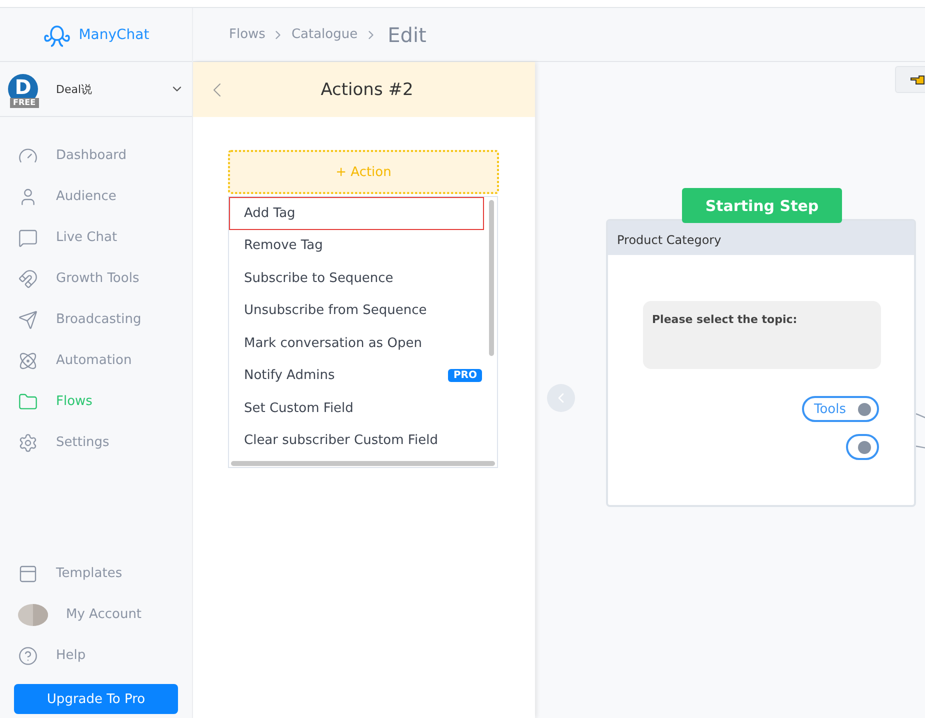 Image resolution: width=925 pixels, height=718 pixels. I want to click on message-bubble: Please select the topic:, so click(762, 335).